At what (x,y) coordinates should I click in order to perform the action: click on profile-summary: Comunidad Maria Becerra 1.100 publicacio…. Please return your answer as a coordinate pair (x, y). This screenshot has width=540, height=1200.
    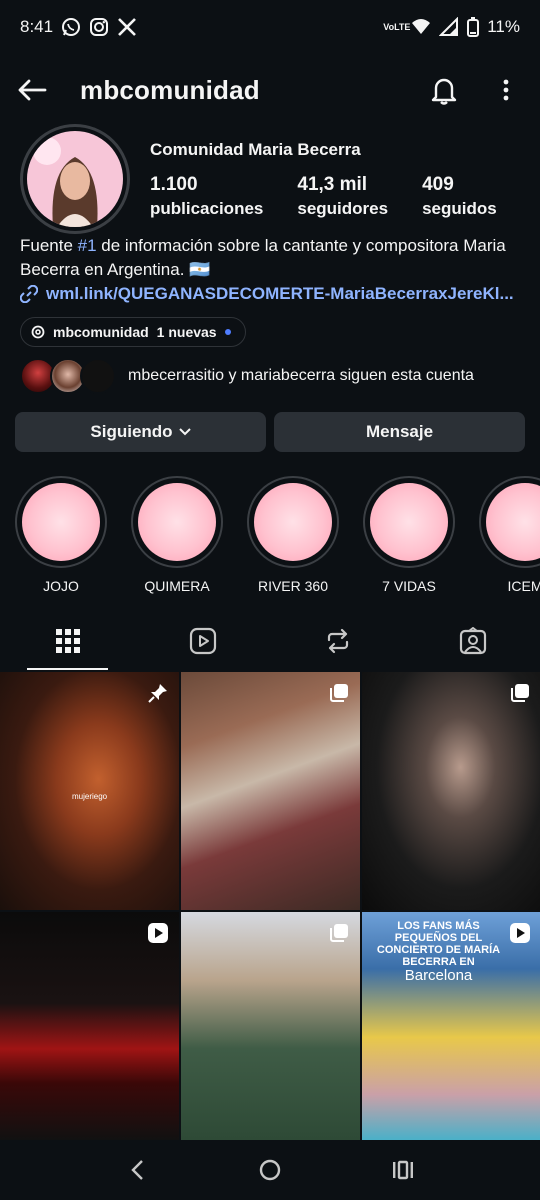
    Looking at the image, I should click on (270, 179).